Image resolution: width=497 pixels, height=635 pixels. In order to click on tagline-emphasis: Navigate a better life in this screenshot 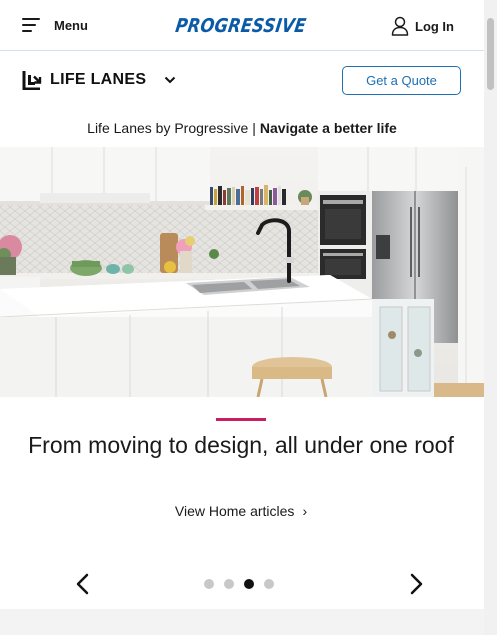, I will do `click(328, 128)`.